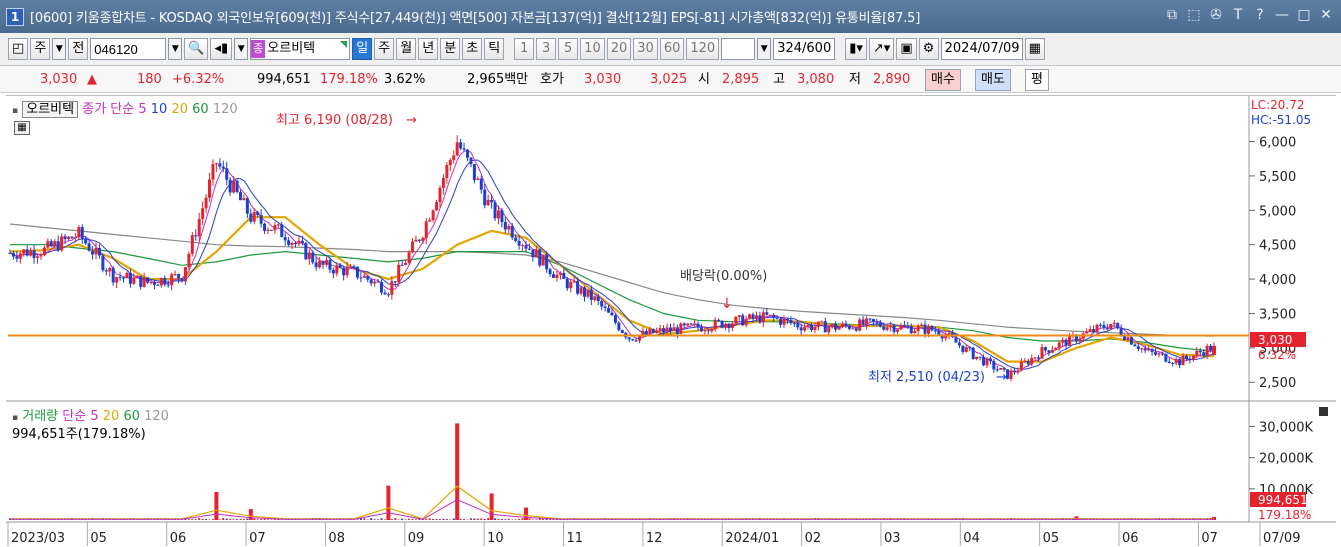 Image resolution: width=1341 pixels, height=547 pixels. What do you see at coordinates (727, 304) in the screenshot?
I see `dividend-arrow-icon: ↓` at bounding box center [727, 304].